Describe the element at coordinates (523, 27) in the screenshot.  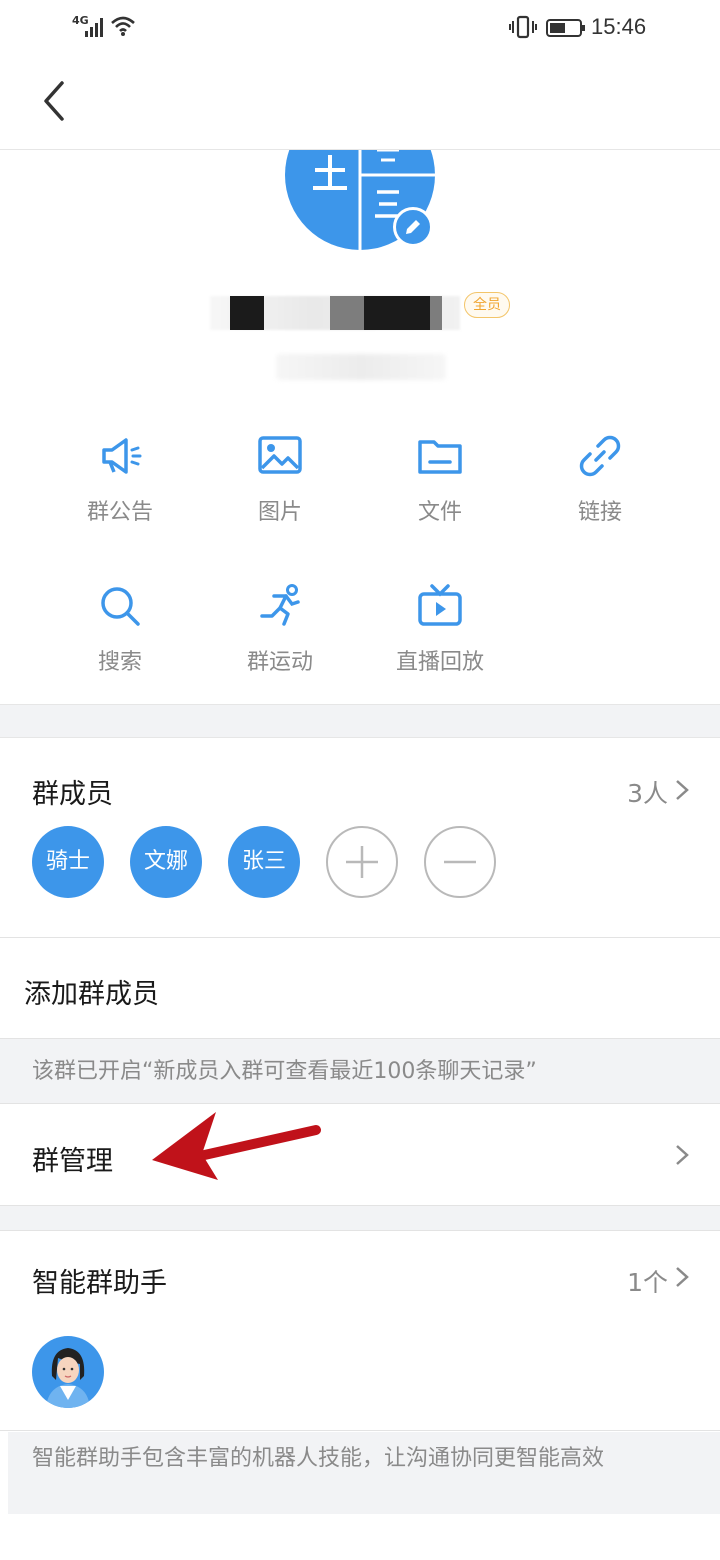
I see `vibrate-icon` at that location.